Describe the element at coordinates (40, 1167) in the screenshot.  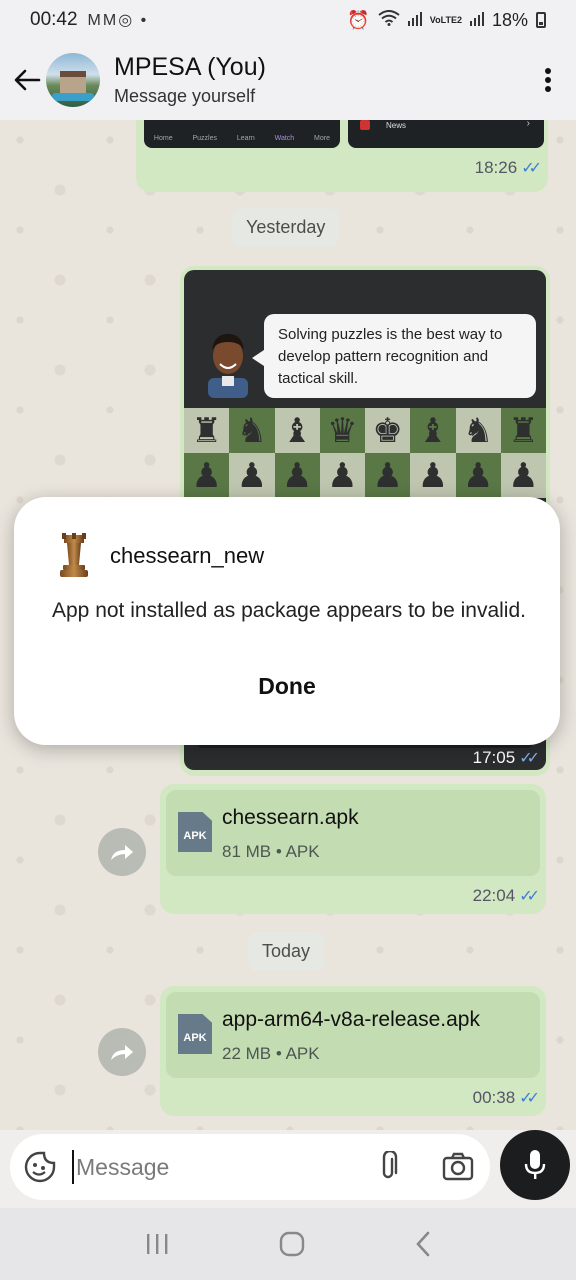
I see `sticker-icon` at that location.